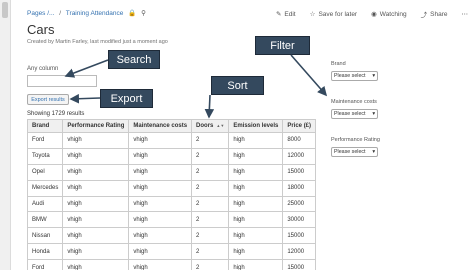 This screenshot has width=474, height=270. I want to click on table-cell: 12000, so click(299, 156).